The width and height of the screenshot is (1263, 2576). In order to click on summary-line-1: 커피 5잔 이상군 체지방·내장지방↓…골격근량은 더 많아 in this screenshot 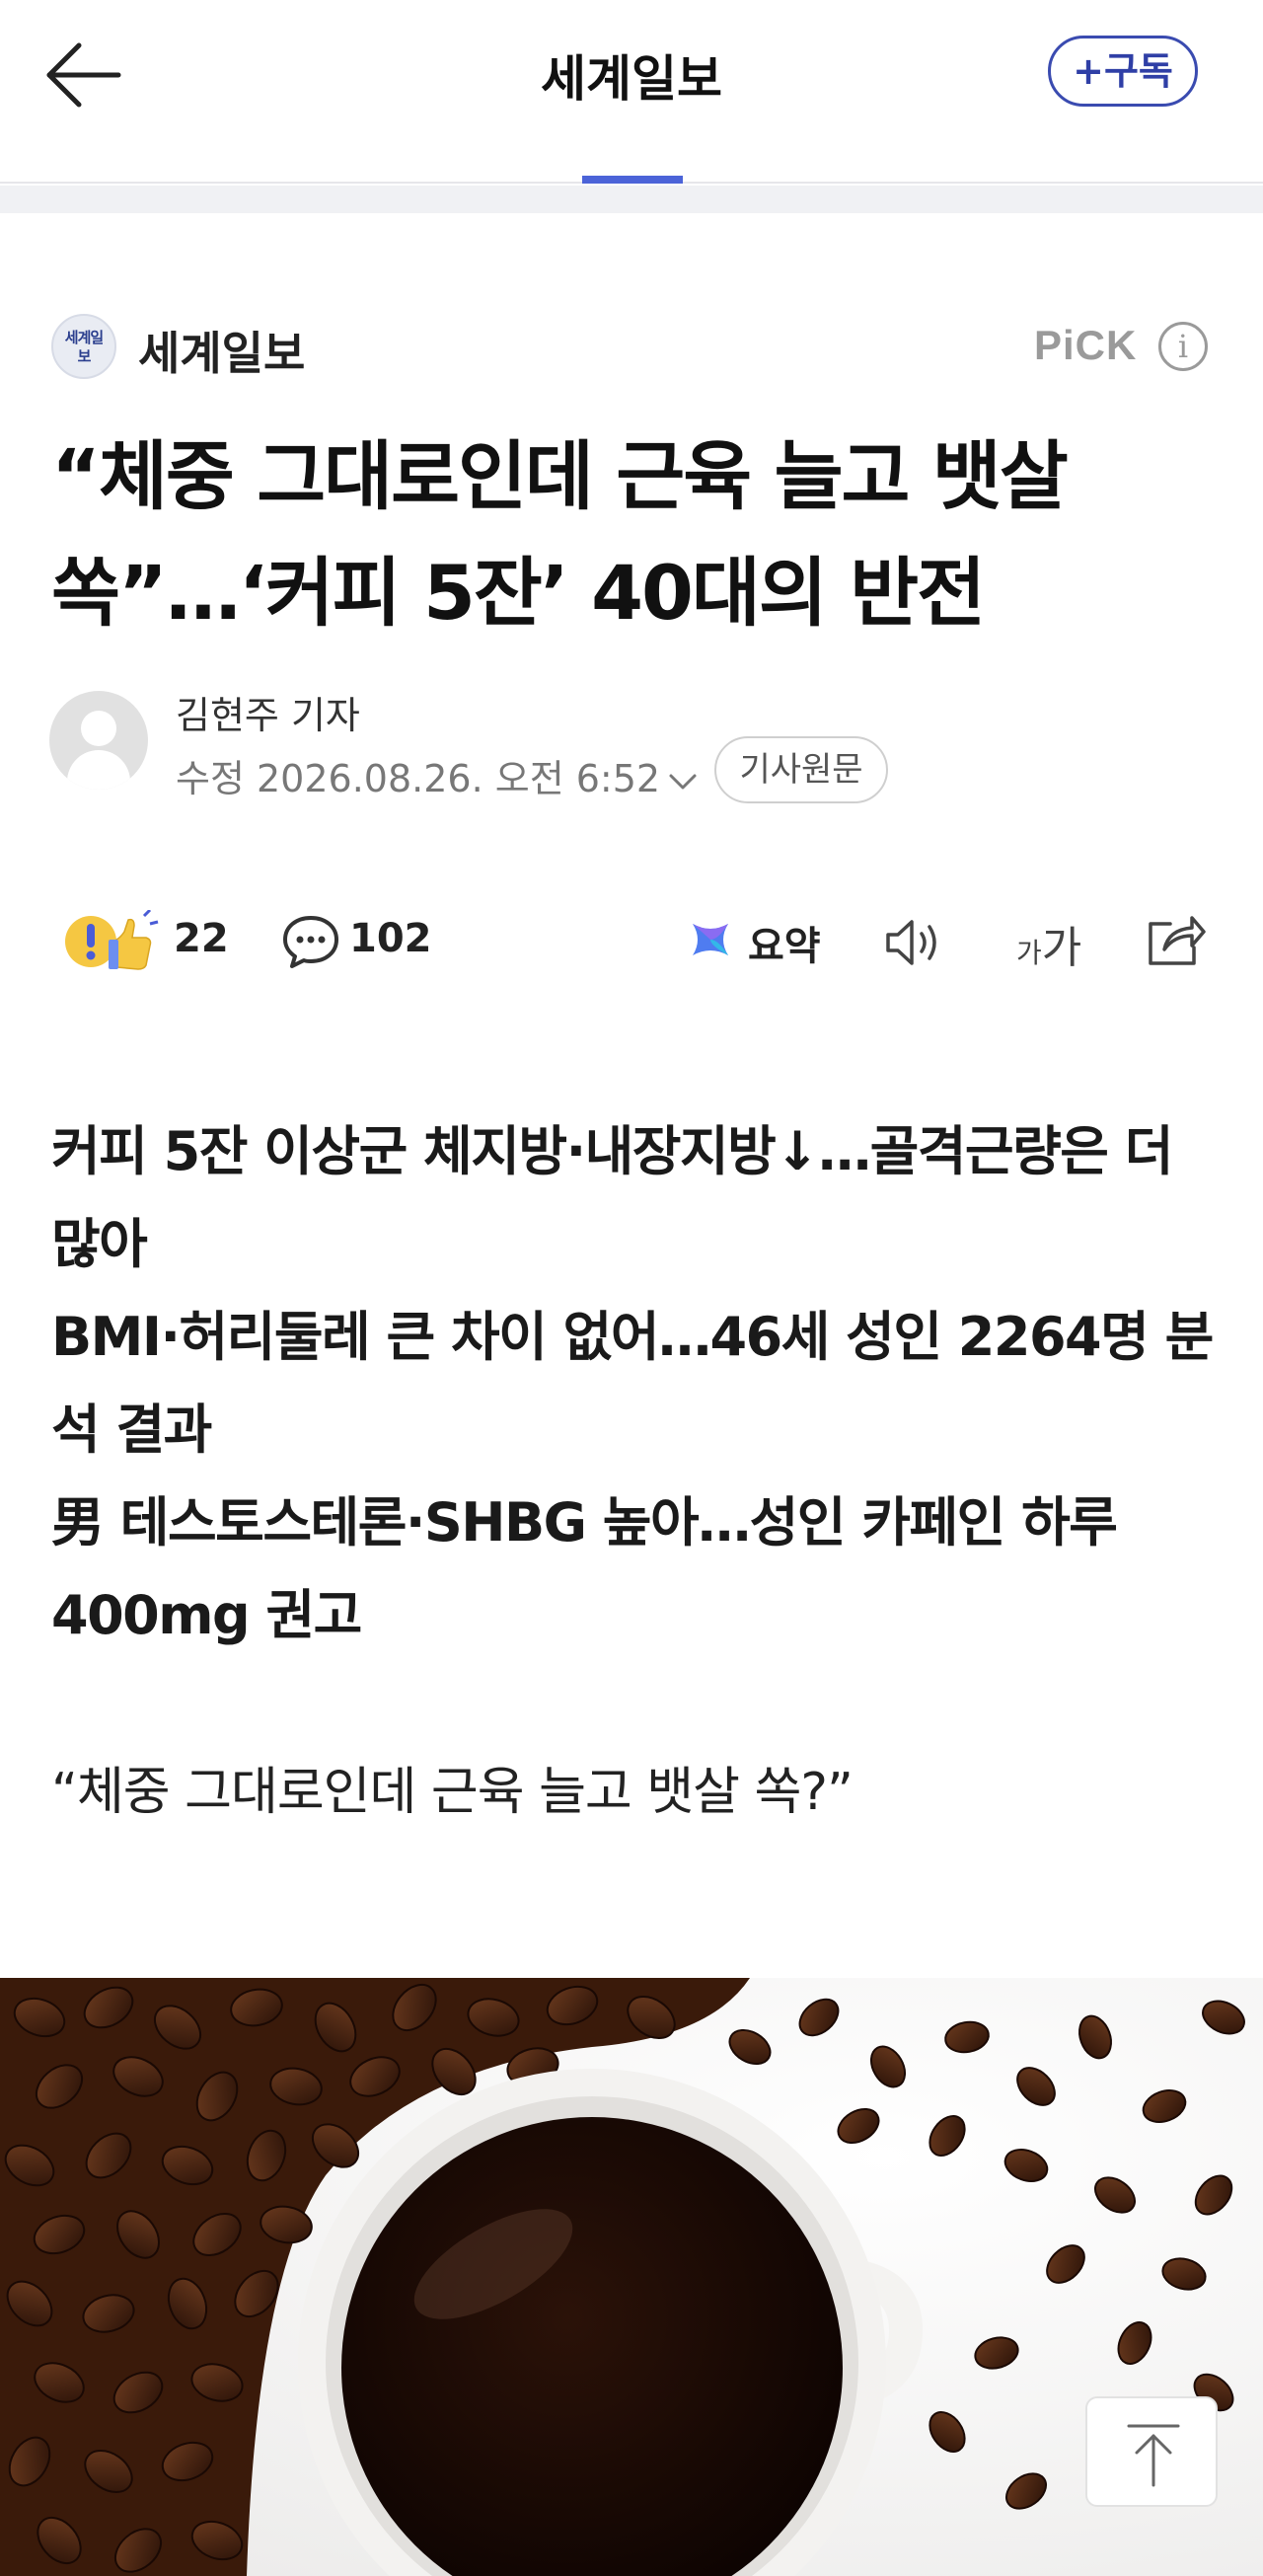, I will do `click(612, 1197)`.